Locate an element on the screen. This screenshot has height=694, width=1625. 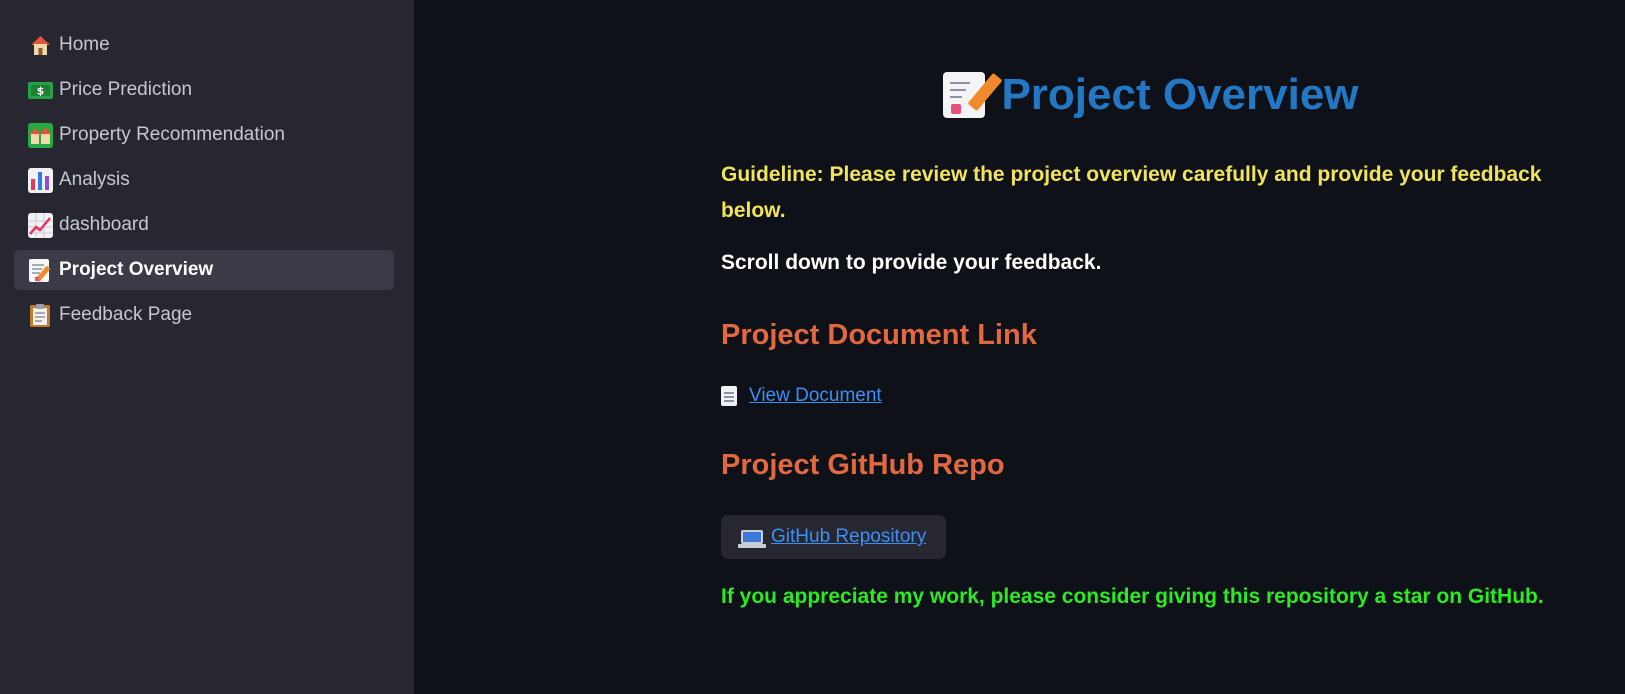
view-document-link: View Document is located at coordinates (801, 396).